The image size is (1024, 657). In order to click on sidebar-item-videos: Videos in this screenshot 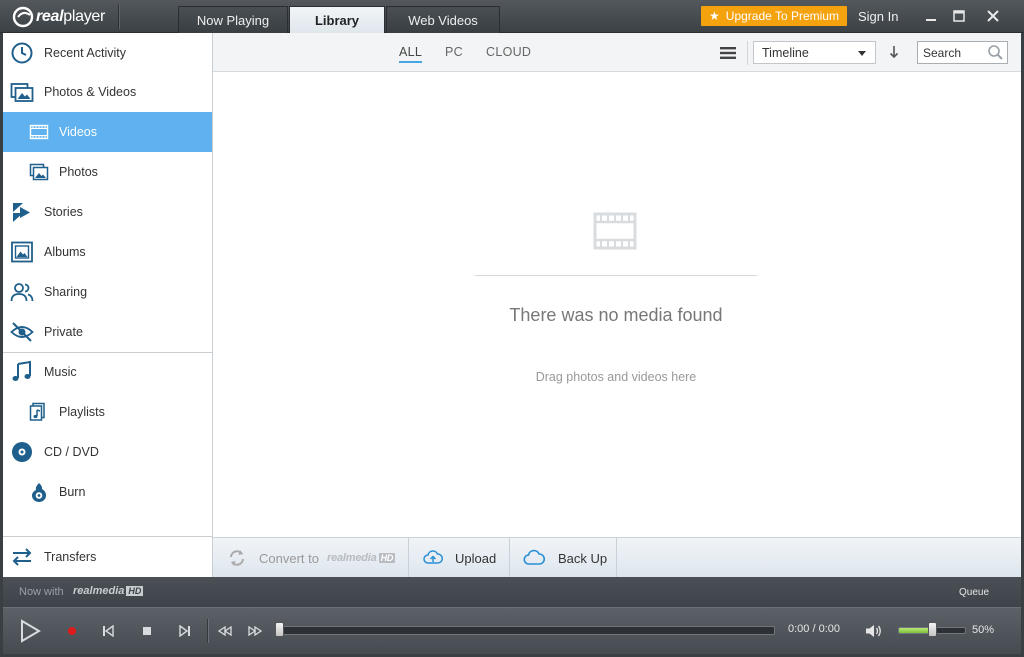, I will do `click(107, 132)`.